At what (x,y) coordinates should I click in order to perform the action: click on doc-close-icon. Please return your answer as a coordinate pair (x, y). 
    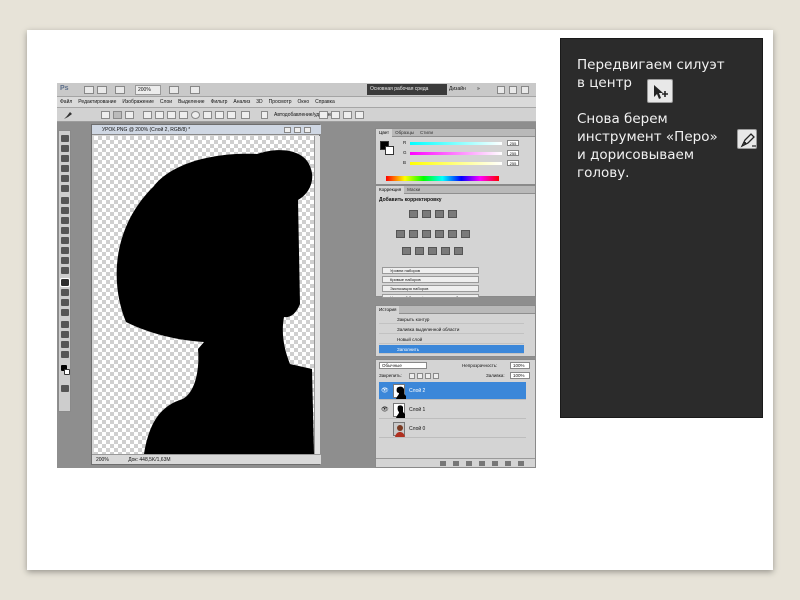
    Looking at the image, I should click on (307, 130).